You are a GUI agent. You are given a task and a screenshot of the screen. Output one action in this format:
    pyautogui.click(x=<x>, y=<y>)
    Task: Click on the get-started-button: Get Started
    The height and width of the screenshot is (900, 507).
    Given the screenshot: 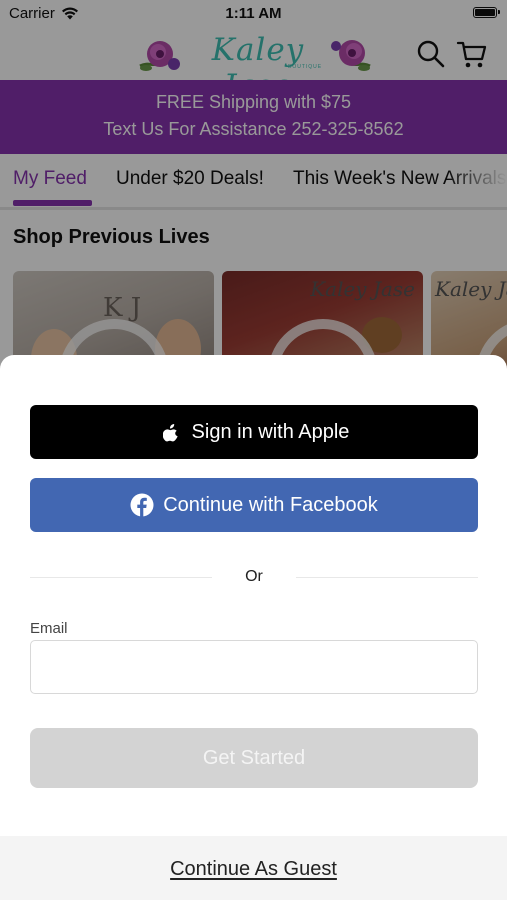 What is the action you would take?
    pyautogui.click(x=254, y=758)
    